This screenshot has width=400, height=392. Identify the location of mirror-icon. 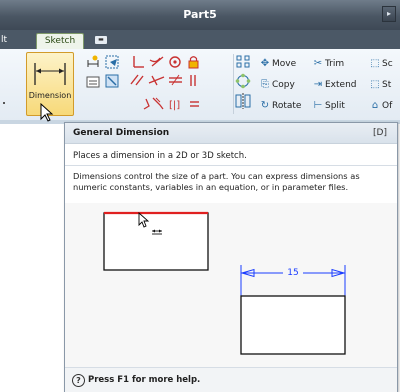
(243, 101).